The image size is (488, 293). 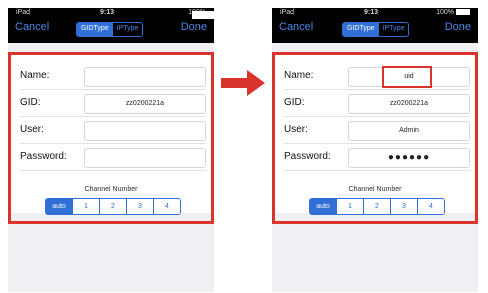 What do you see at coordinates (243, 83) in the screenshot?
I see `arrow-right-icon` at bounding box center [243, 83].